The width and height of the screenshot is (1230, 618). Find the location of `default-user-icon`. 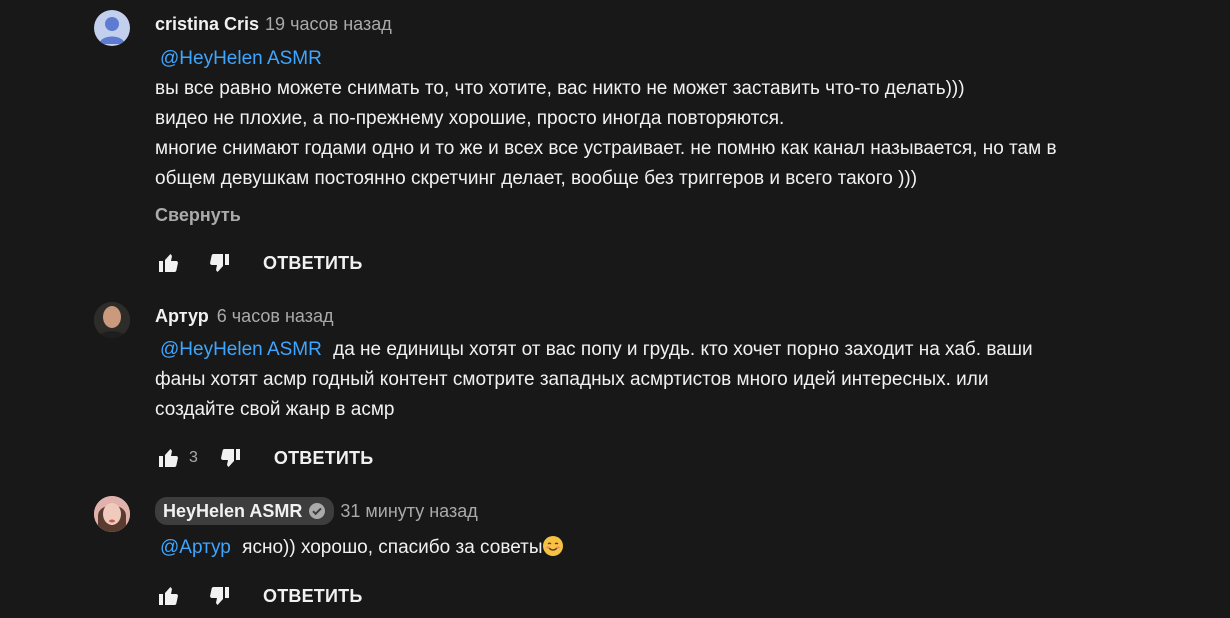

default-user-icon is located at coordinates (112, 30).